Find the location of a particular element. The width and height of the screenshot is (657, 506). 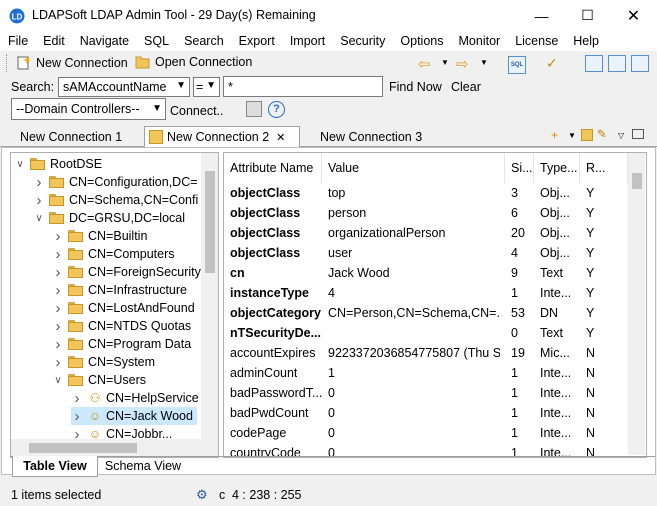

tab-new-connection-3: New Connection 3 is located at coordinates (371, 137).